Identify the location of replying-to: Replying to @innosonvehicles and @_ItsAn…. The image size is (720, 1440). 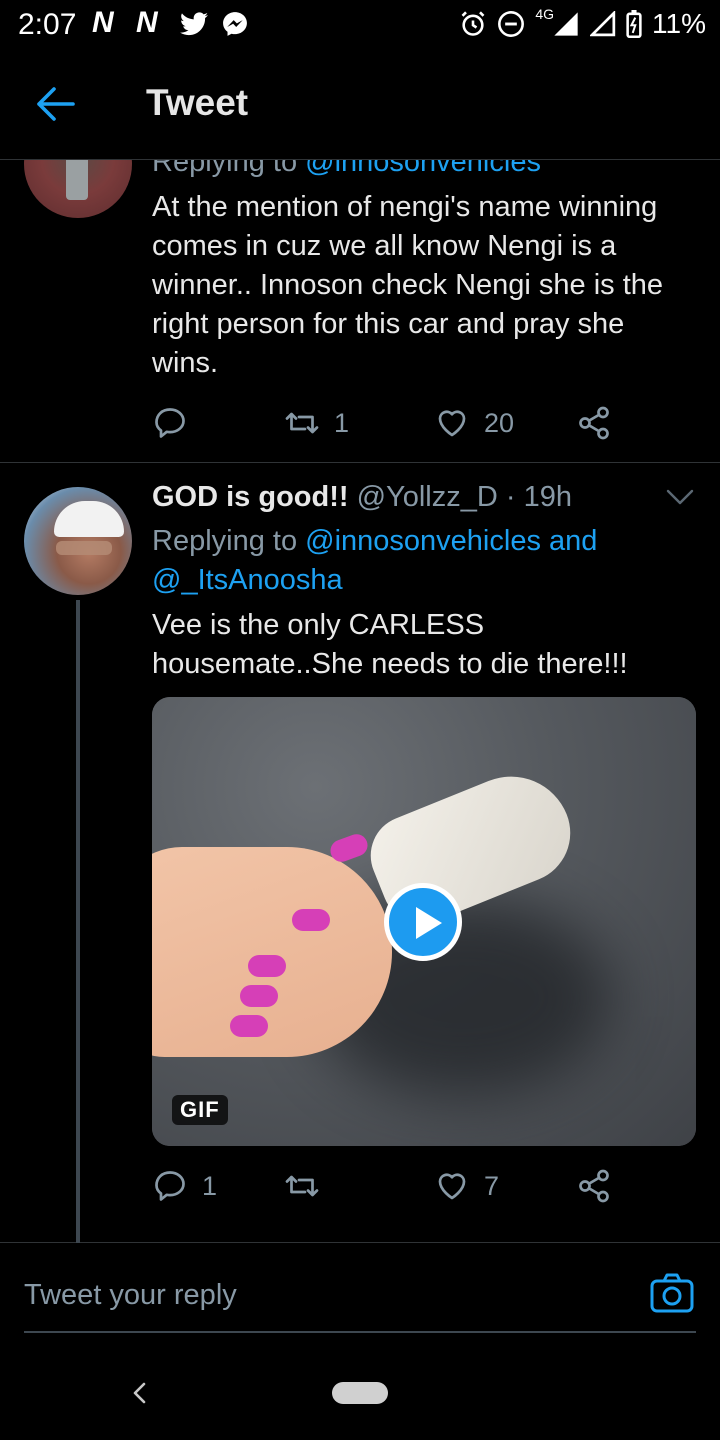
(424, 561).